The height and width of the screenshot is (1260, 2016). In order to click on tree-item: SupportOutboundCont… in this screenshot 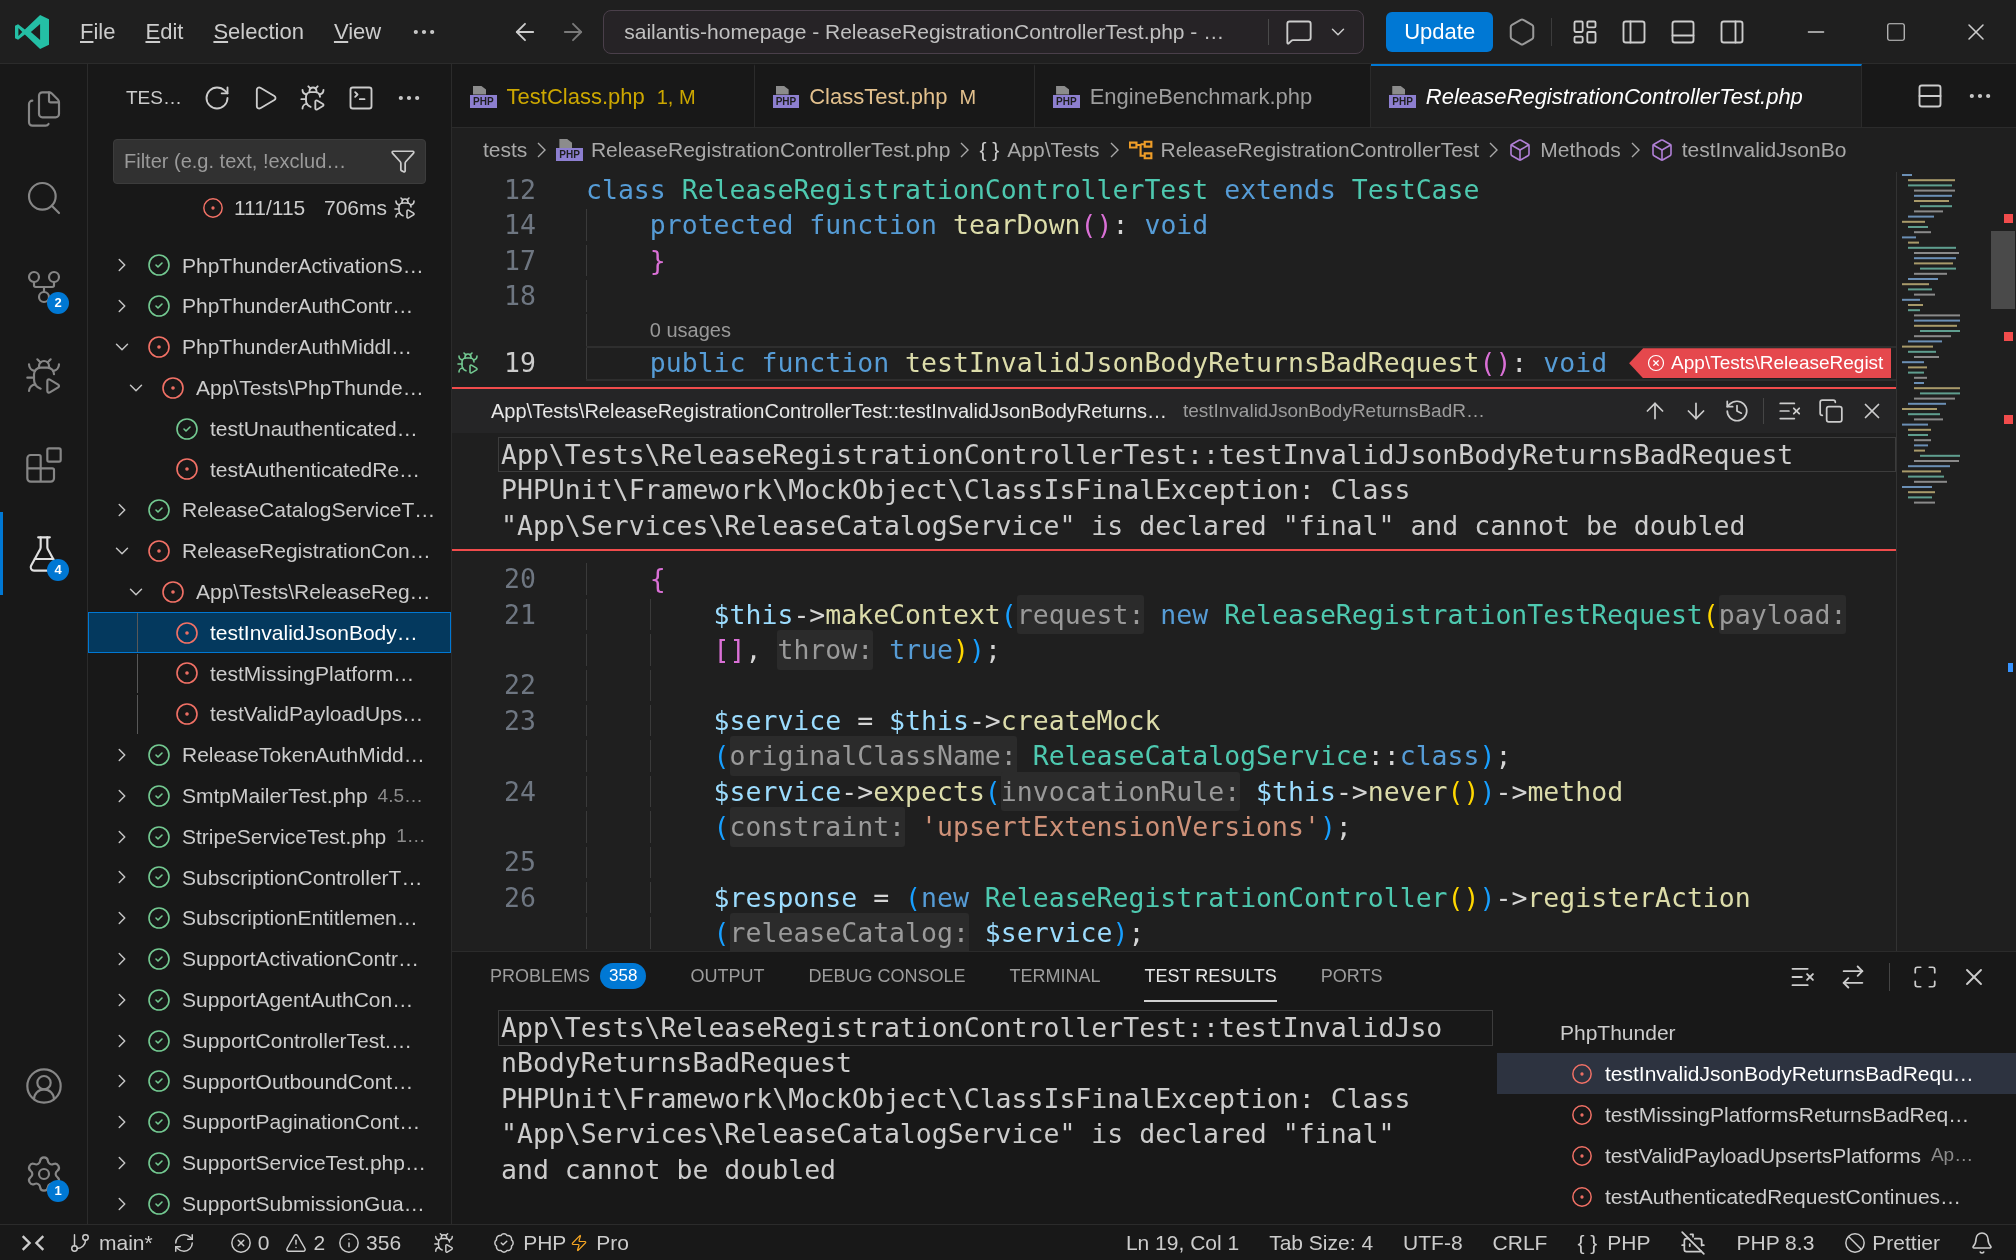, I will do `click(269, 1081)`.